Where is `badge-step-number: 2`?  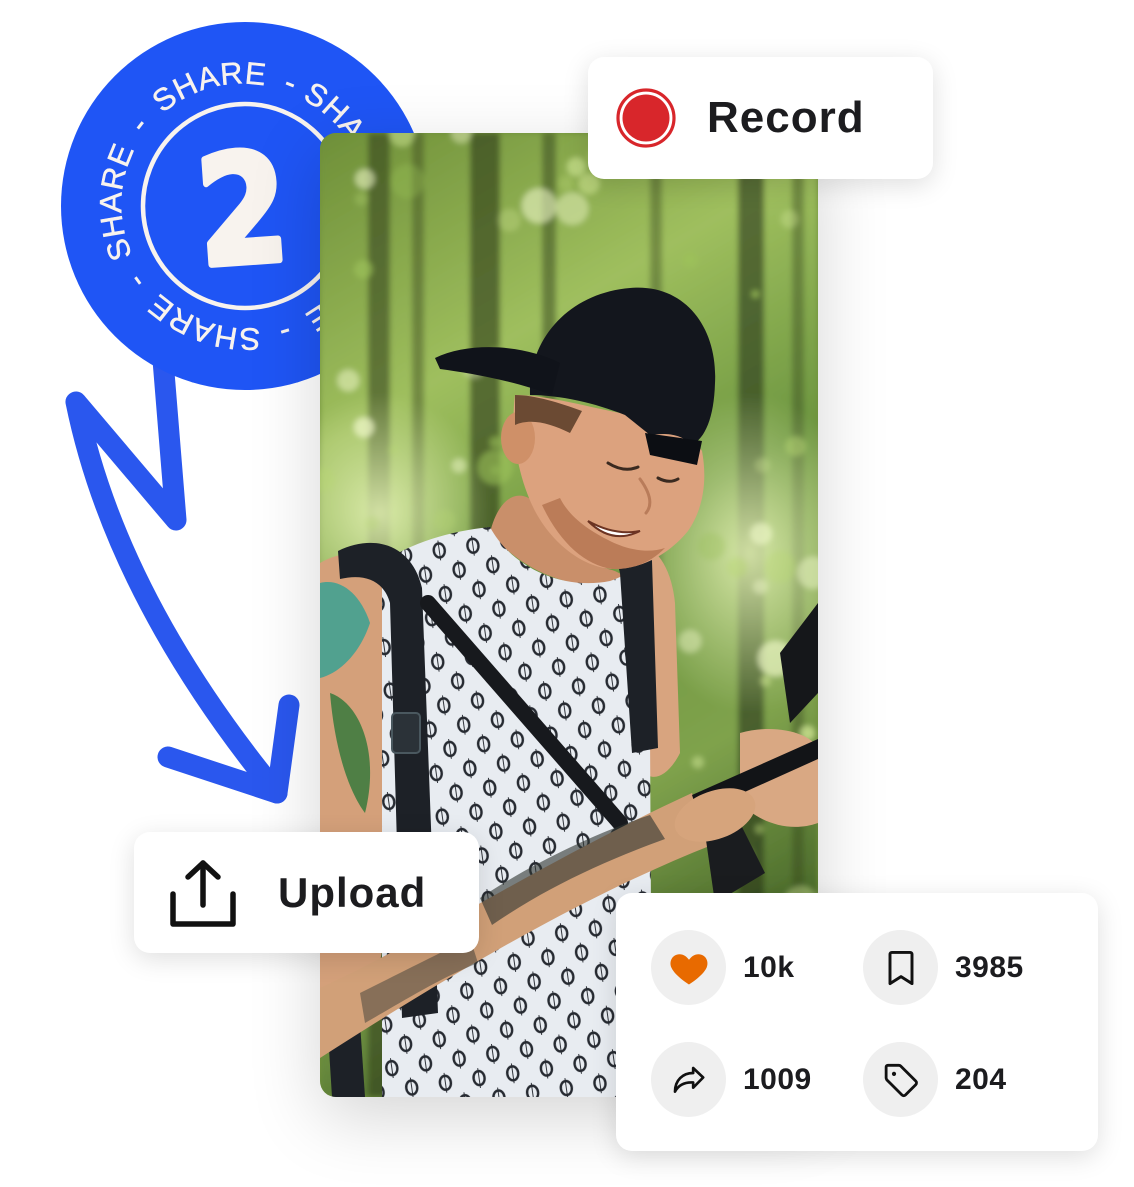 badge-step-number: 2 is located at coordinates (243, 210).